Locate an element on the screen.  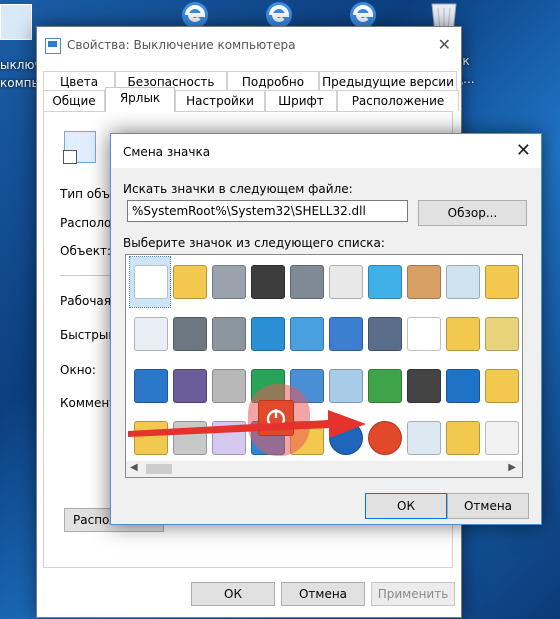
icon-option-monitor-blue is located at coordinates (462, 386).